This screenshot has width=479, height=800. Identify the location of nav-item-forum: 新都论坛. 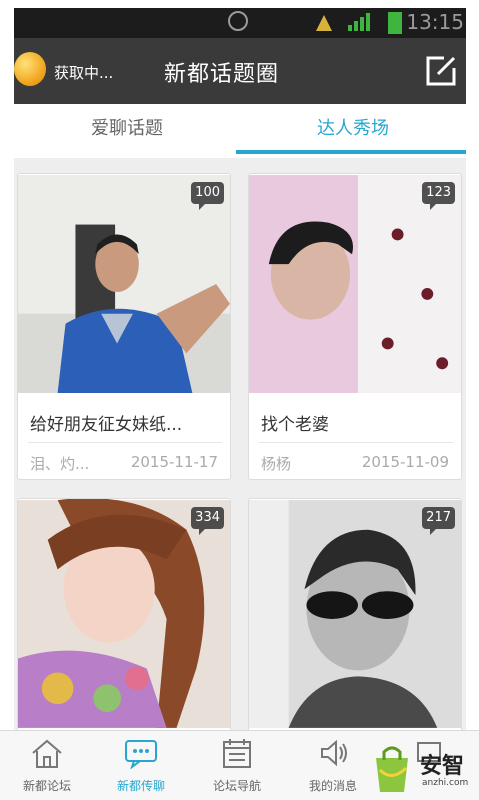
(47, 765).